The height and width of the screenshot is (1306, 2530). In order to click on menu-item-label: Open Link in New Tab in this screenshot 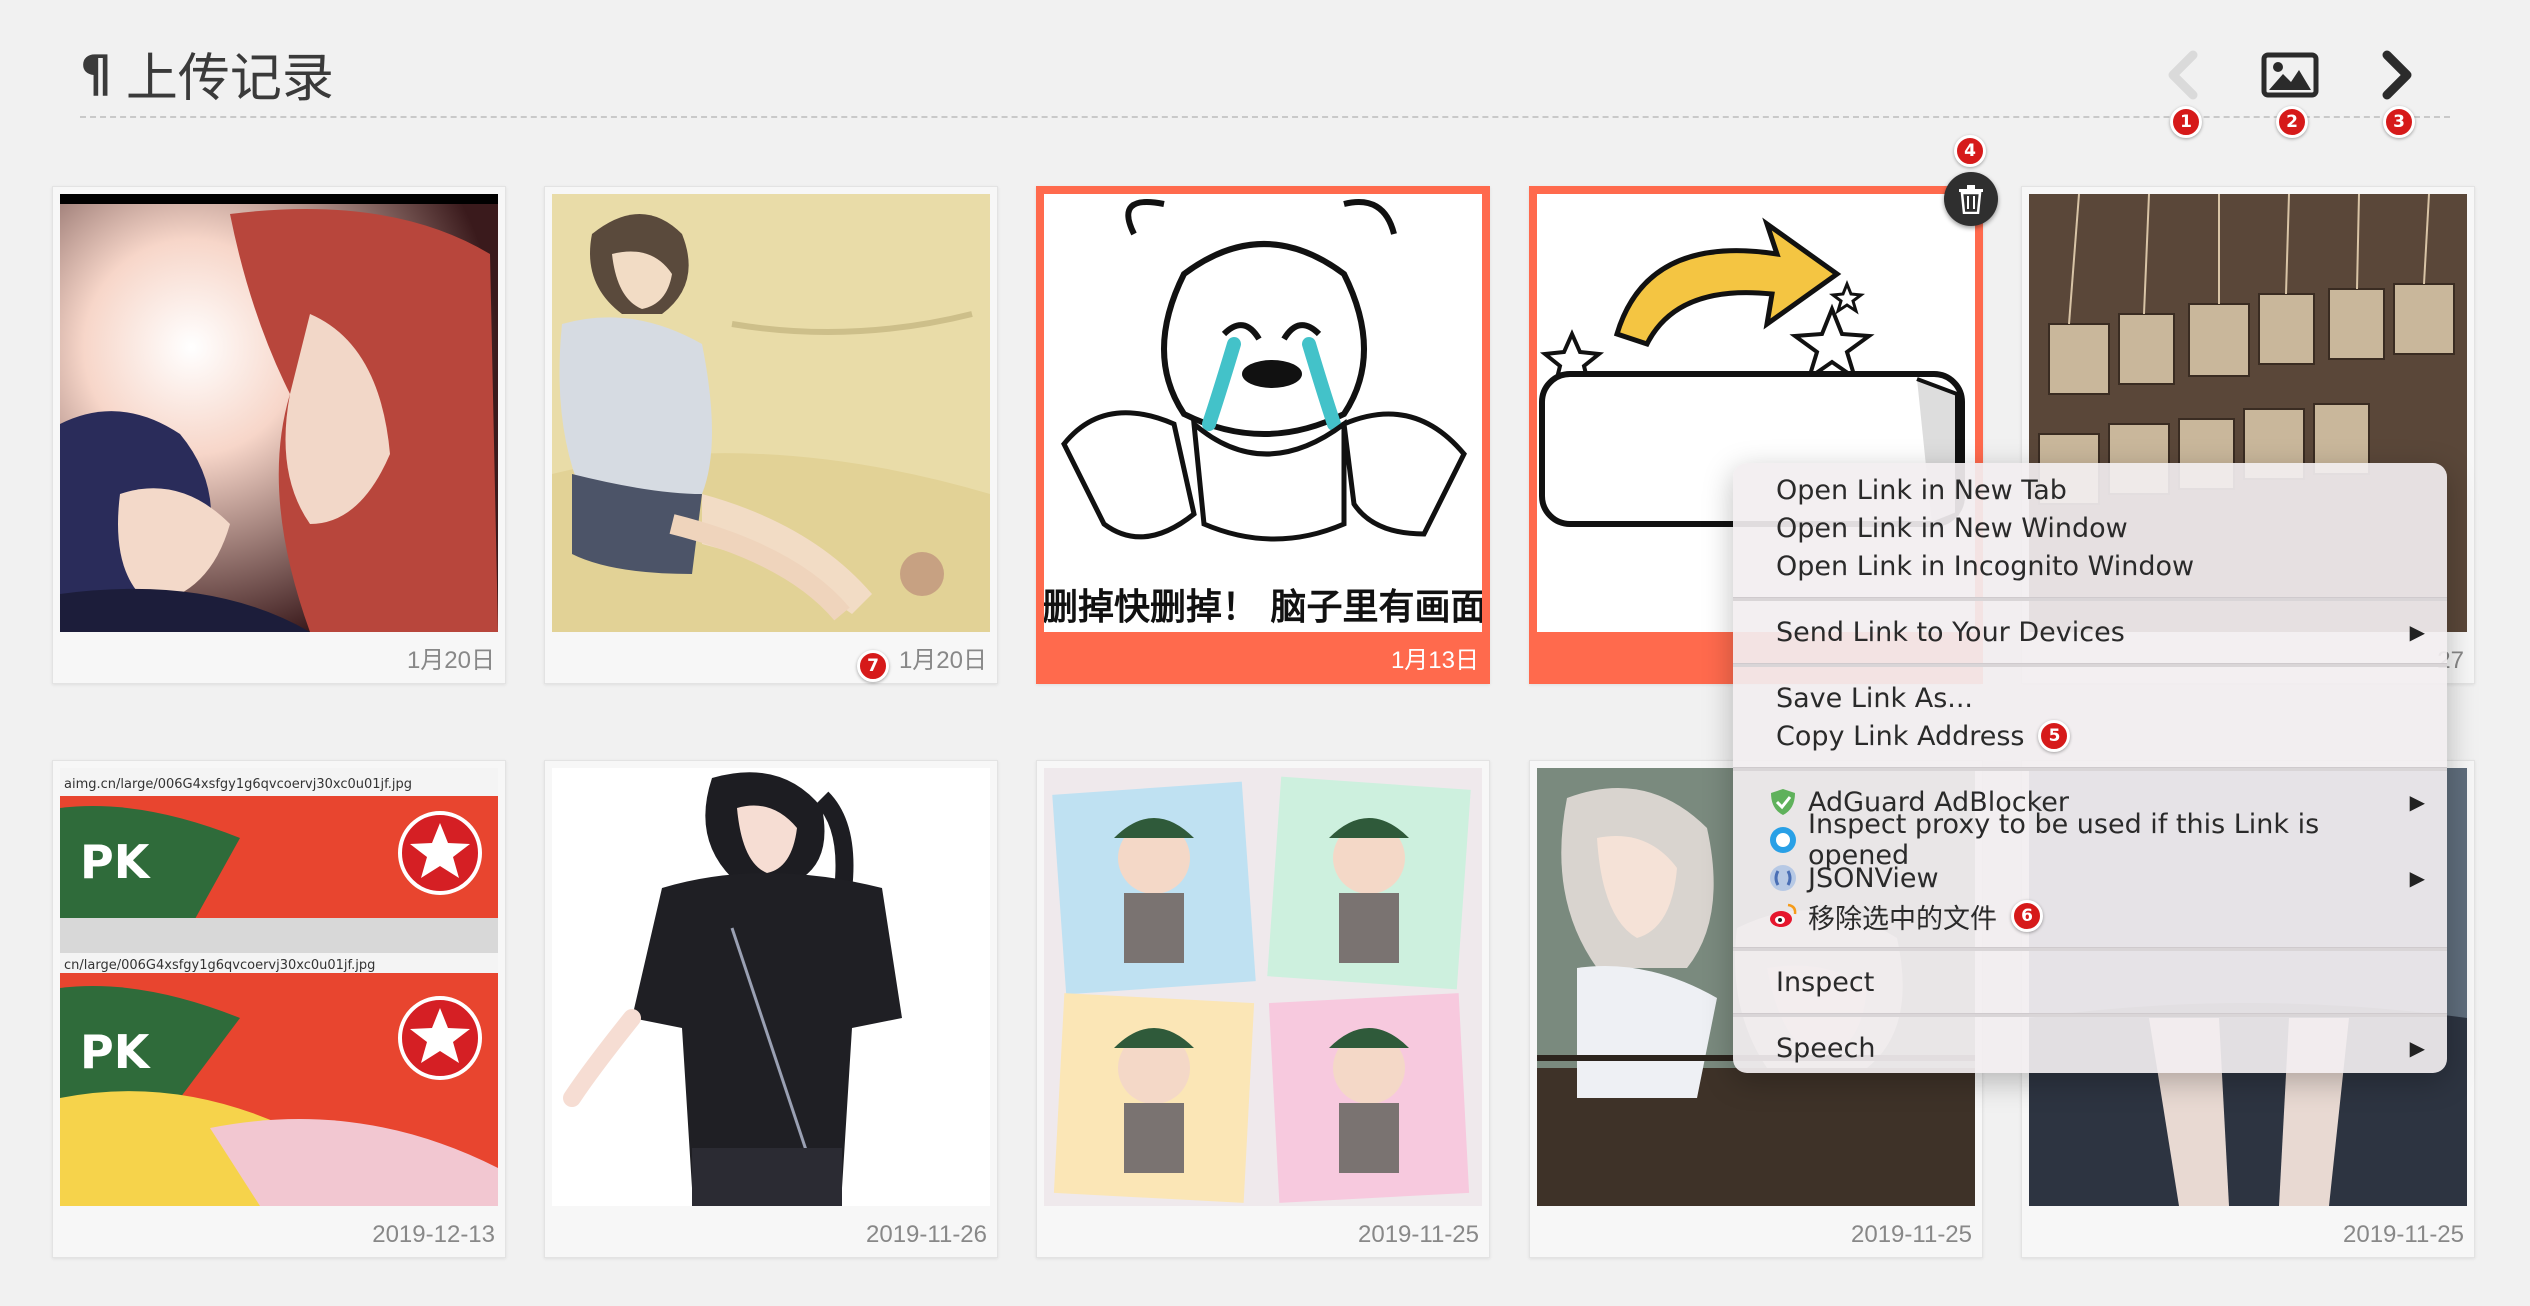, I will do `click(1921, 490)`.